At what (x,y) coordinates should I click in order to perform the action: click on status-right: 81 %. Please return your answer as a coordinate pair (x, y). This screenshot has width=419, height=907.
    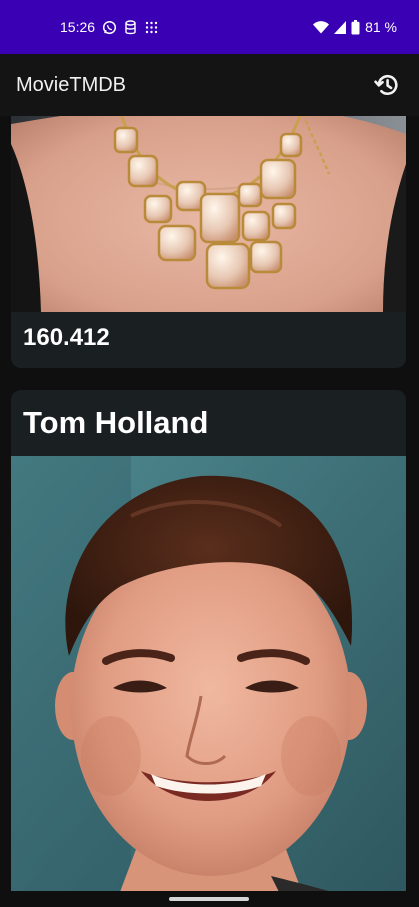
    Looking at the image, I should click on (355, 27).